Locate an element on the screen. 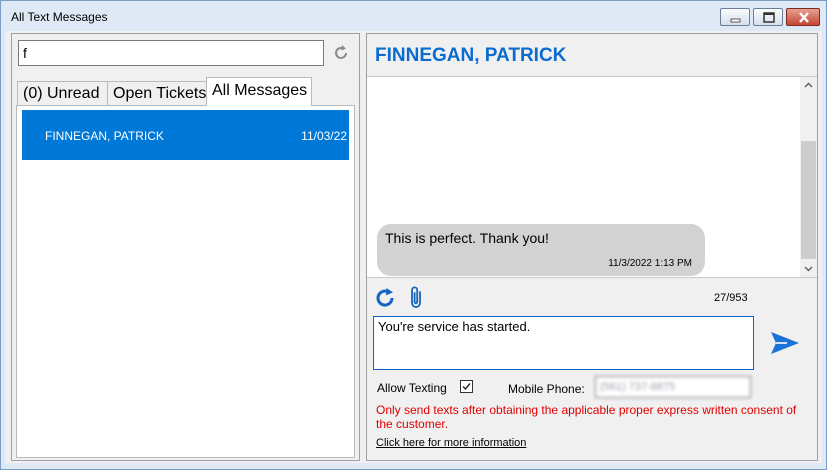 This screenshot has width=827, height=470. maximize-icon is located at coordinates (769, 17).